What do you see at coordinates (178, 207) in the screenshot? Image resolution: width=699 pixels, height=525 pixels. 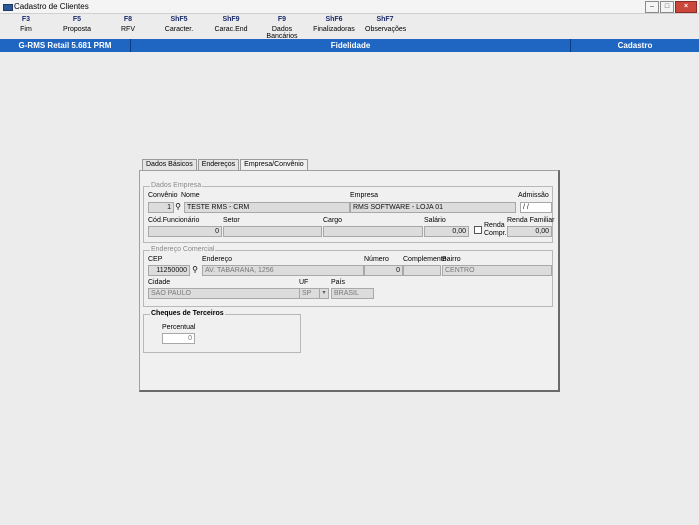 I see `binoculars-search-icon: ⚲` at bounding box center [178, 207].